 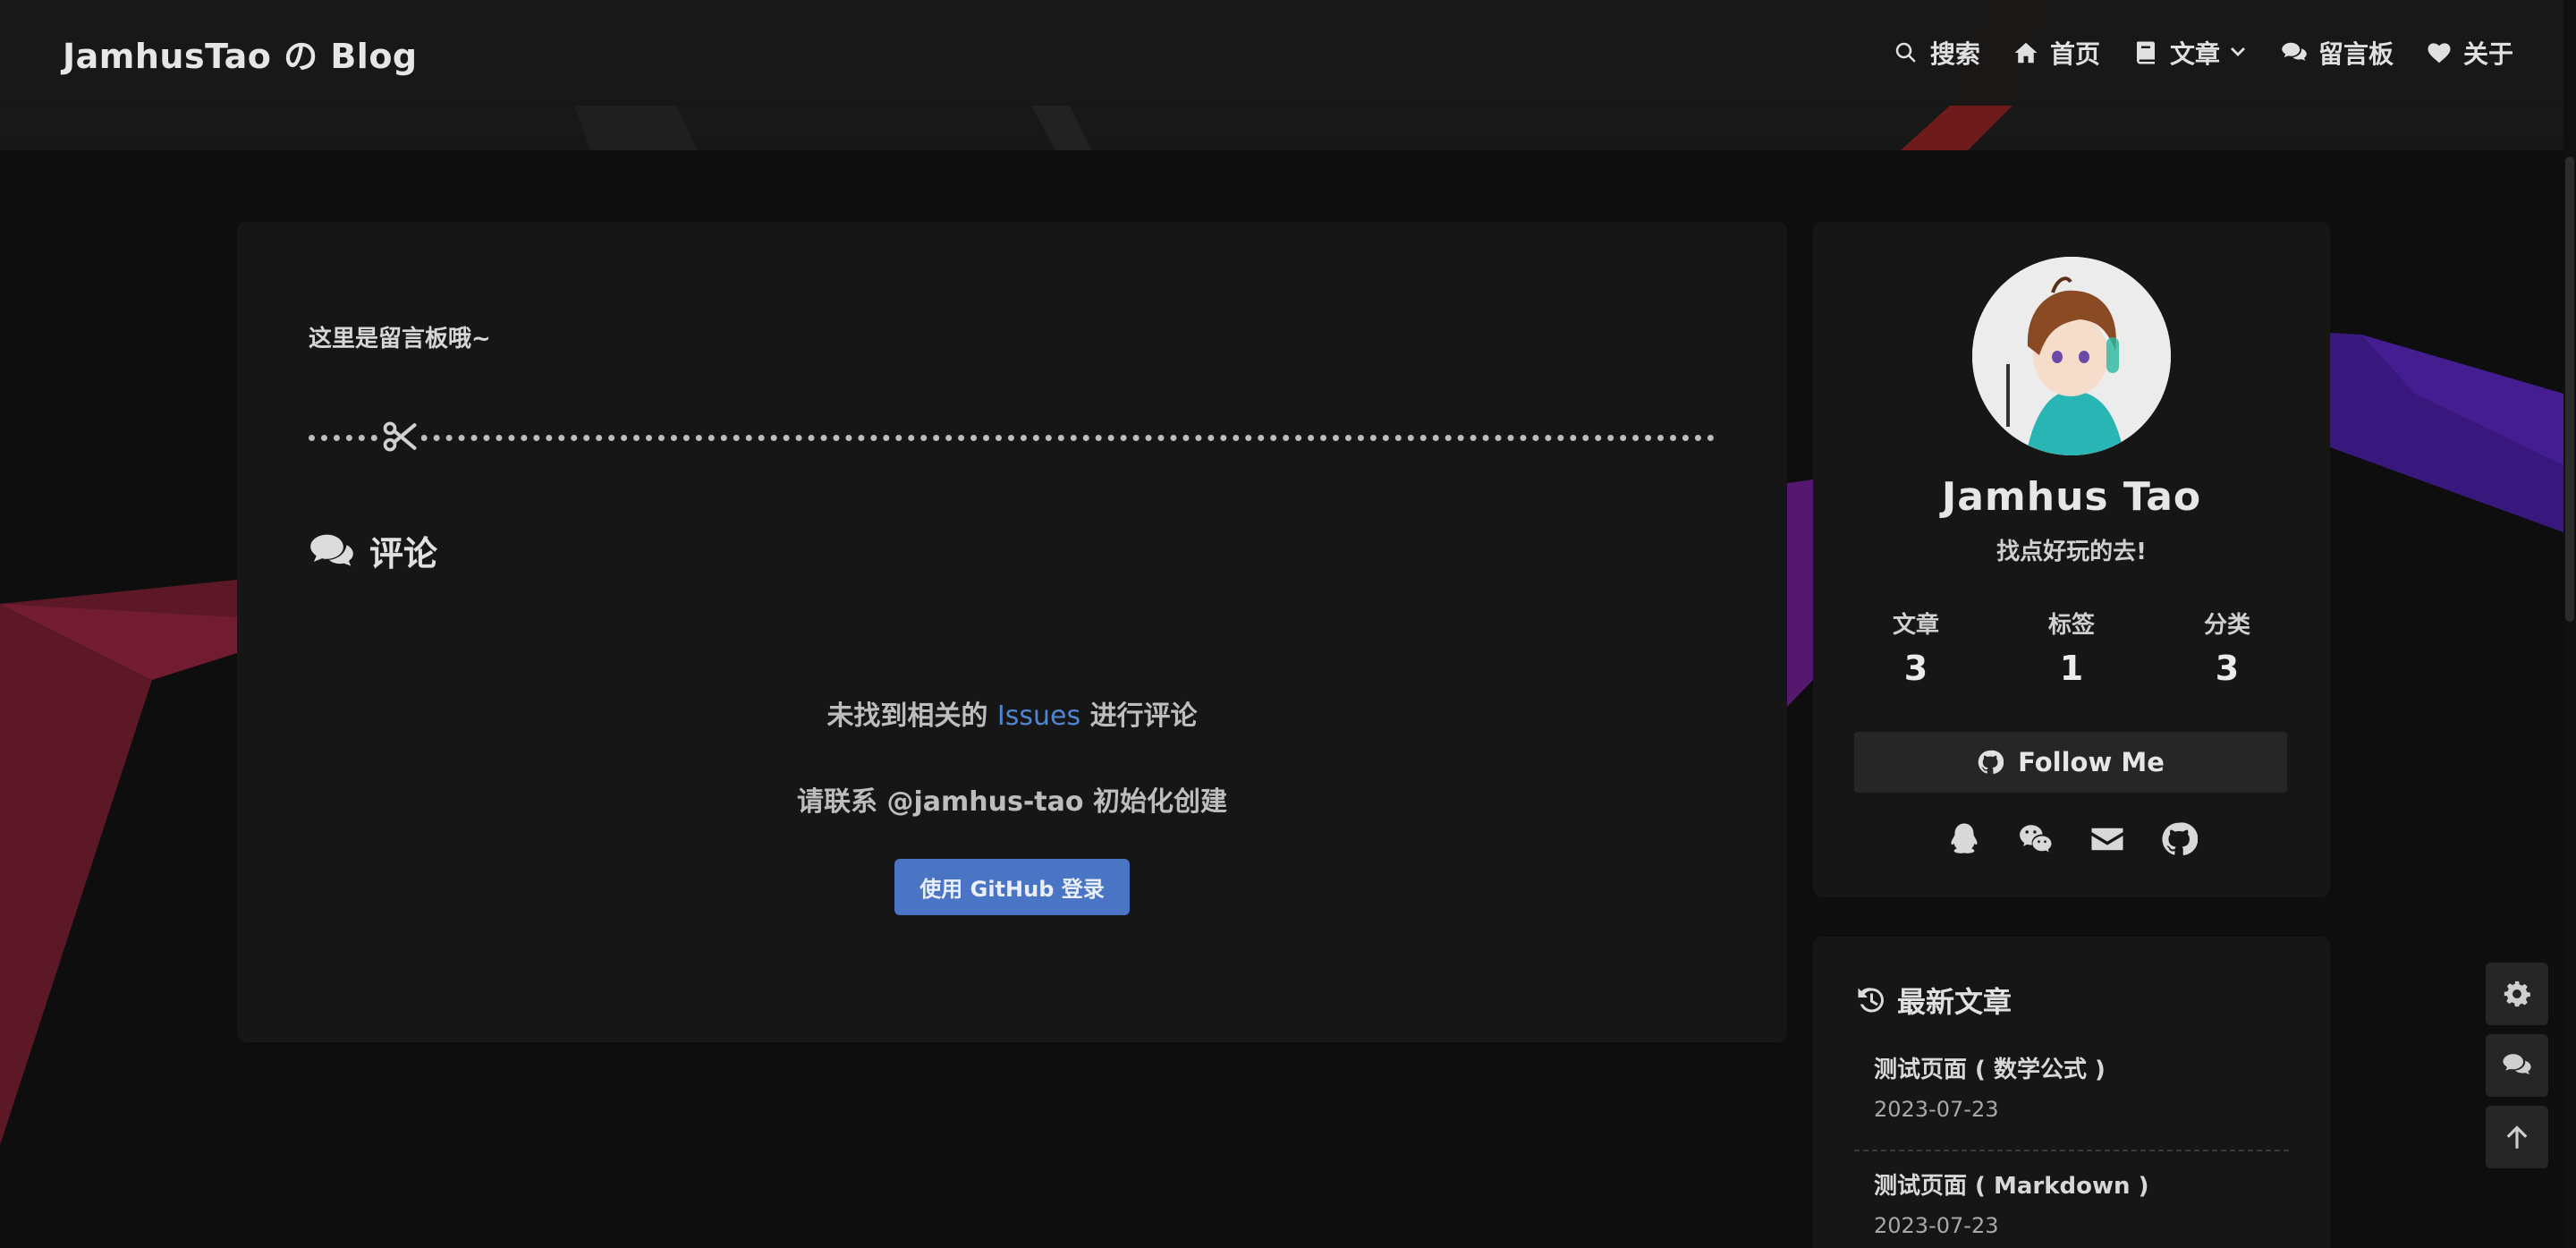 I want to click on stat-tags: 标签 1, so click(x=2071, y=647).